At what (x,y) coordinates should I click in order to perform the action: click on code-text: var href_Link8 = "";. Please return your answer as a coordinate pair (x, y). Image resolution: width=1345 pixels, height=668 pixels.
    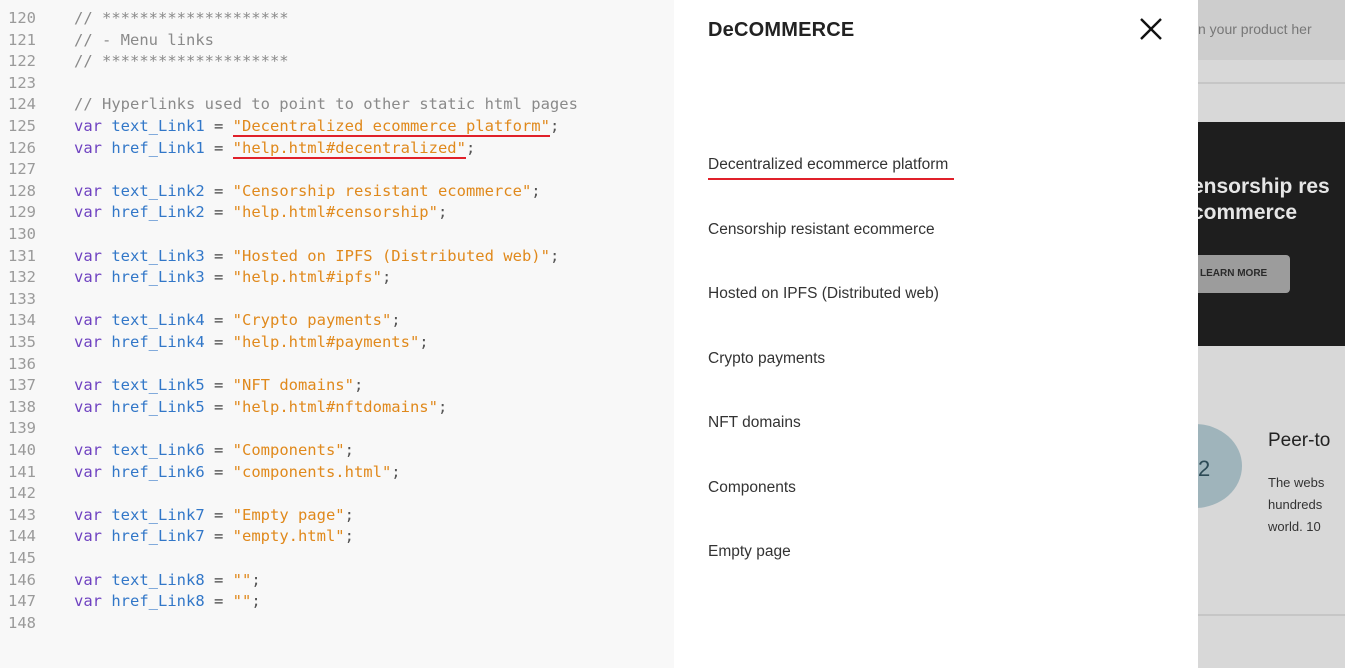
    Looking at the image, I should click on (154, 602).